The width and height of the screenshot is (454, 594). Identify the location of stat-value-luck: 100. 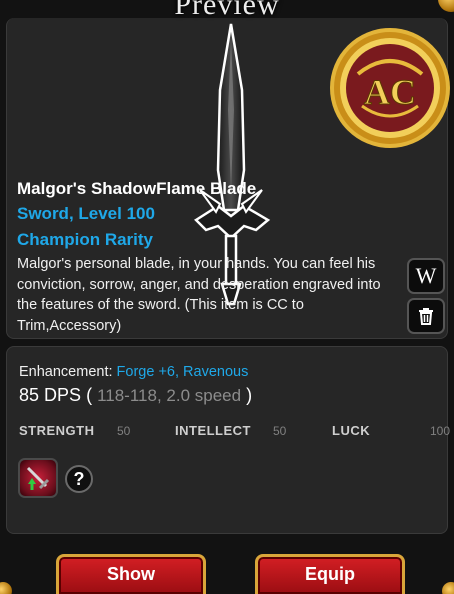
(440, 431).